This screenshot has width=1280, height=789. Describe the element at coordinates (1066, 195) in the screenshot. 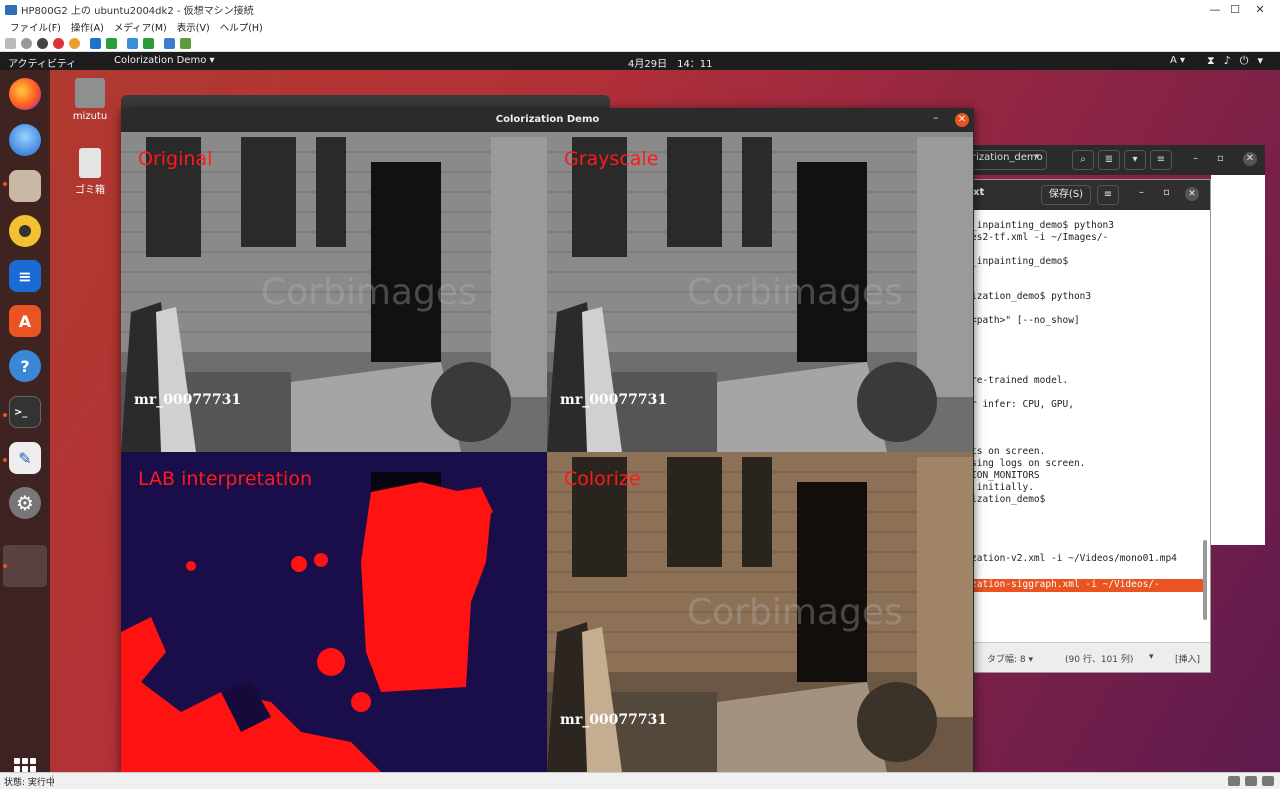

I see `save-button: 保存(S)` at that location.